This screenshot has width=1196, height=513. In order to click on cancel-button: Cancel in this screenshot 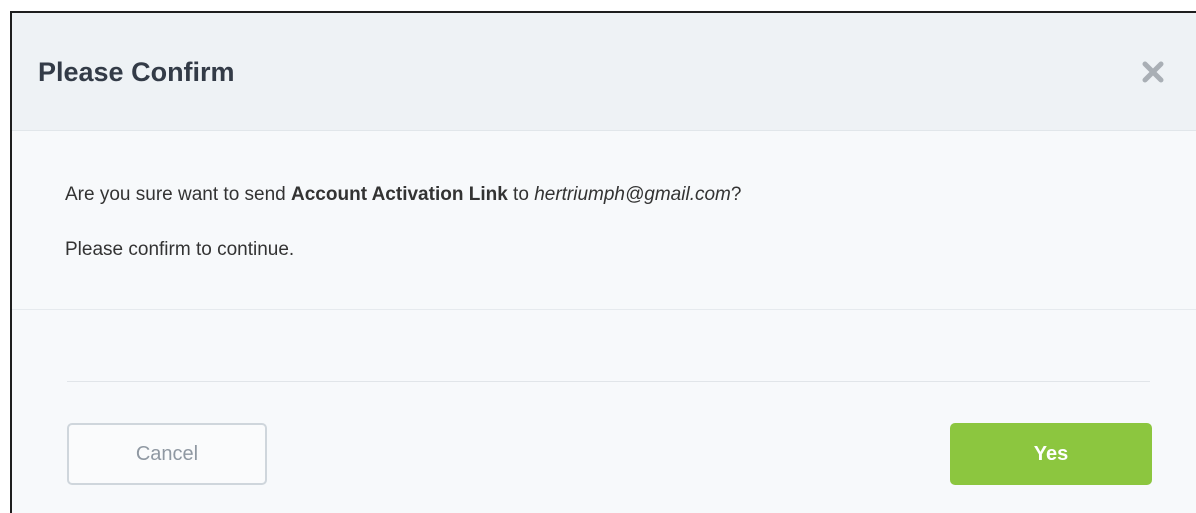, I will do `click(167, 454)`.